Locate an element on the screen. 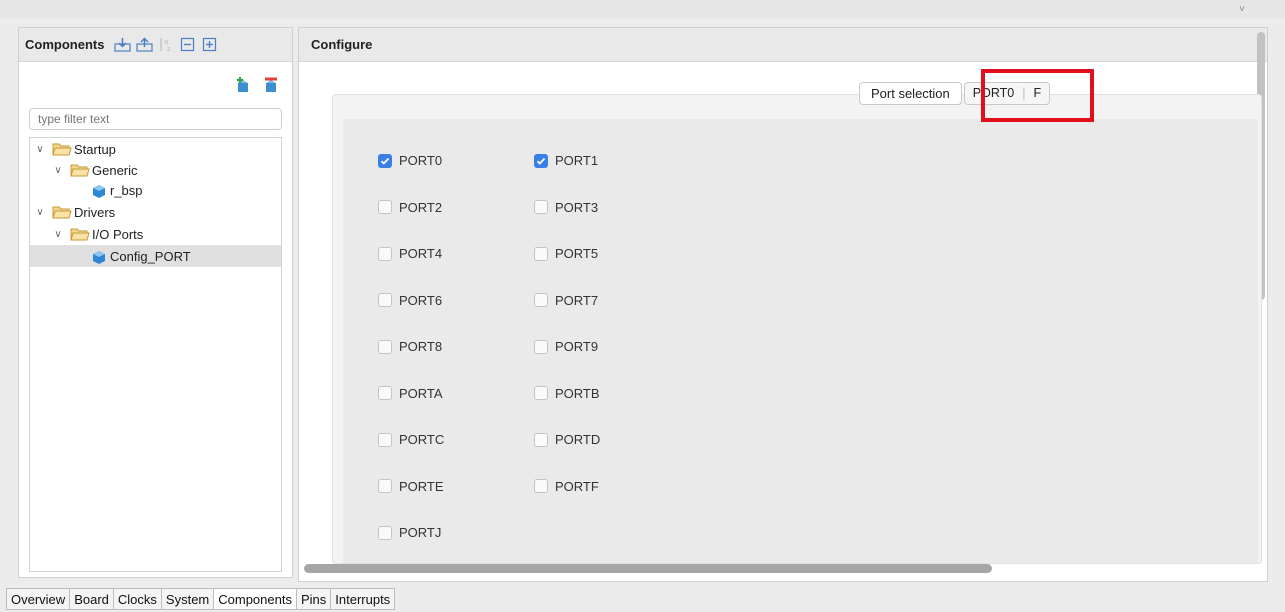 The height and width of the screenshot is (612, 1285). port-label: PORTB is located at coordinates (577, 393).